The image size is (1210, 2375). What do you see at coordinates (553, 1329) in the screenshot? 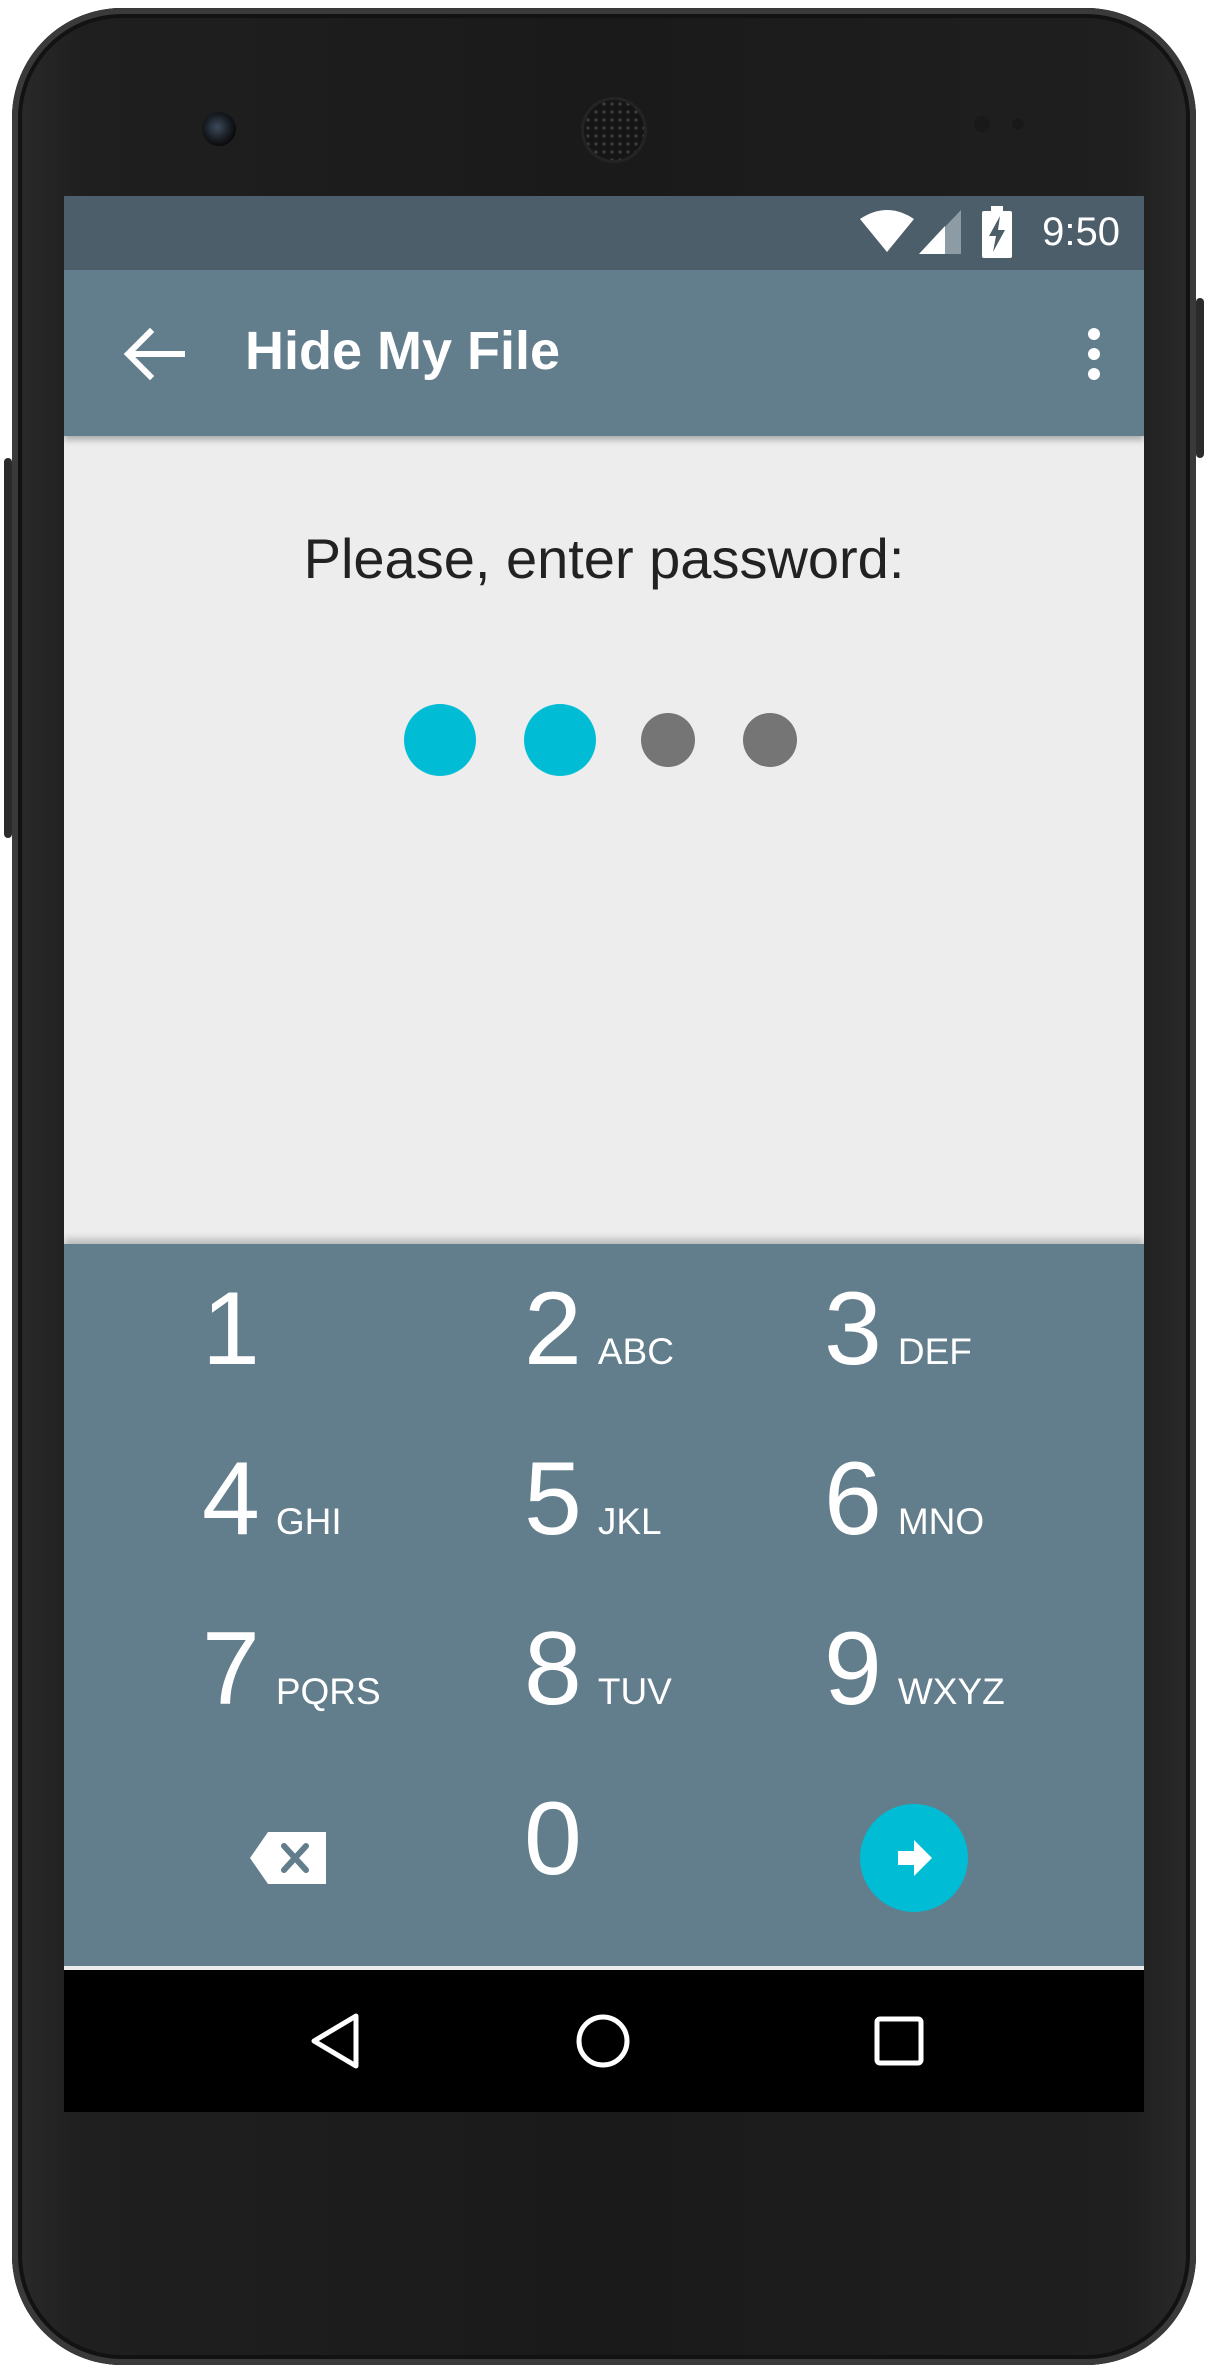
I see `key-digit: 2` at bounding box center [553, 1329].